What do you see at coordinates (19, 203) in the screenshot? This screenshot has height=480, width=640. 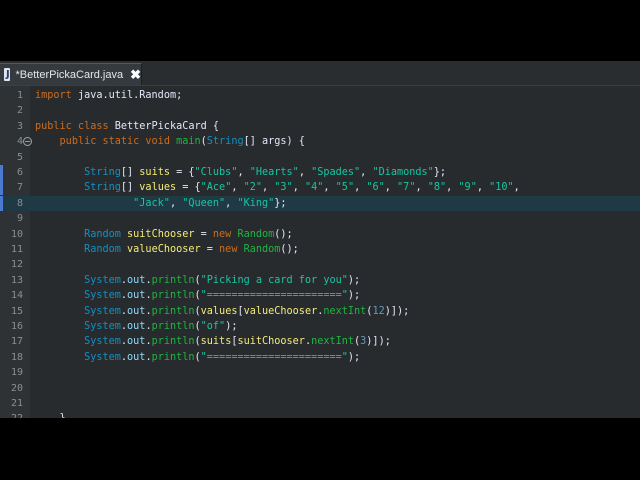 I see `line-number: 8` at bounding box center [19, 203].